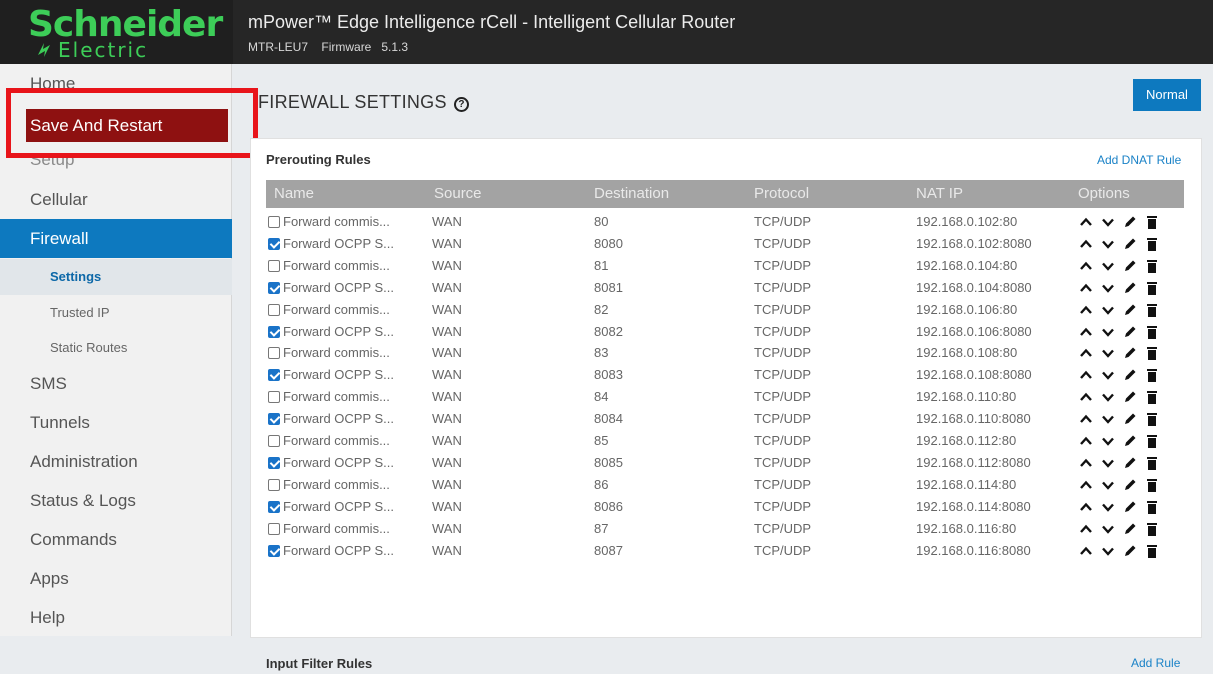 Image resolution: width=1213 pixels, height=674 pixels. Describe the element at coordinates (116, 578) in the screenshot. I see `sidebar-item-apps: Apps` at that location.